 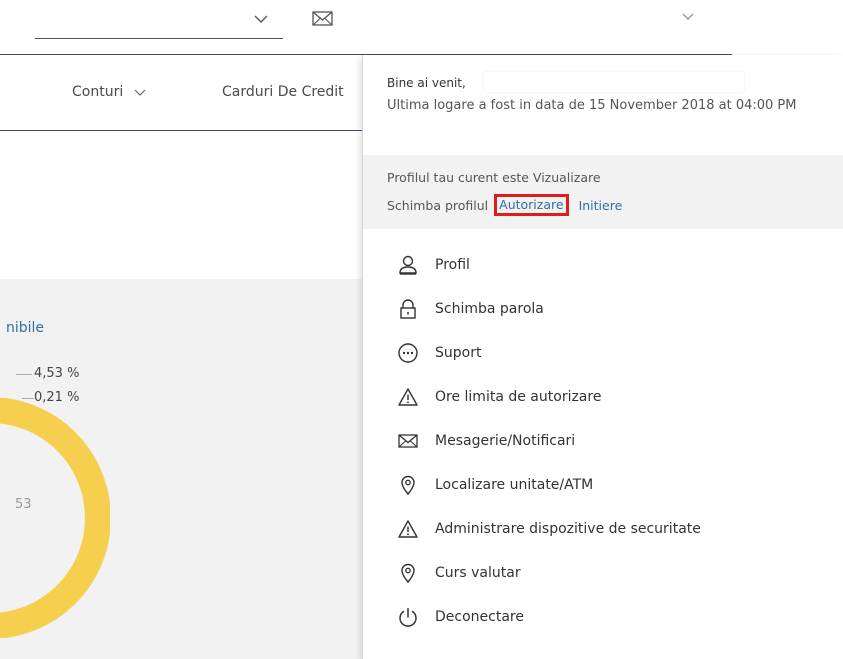 I want to click on menu-item-label: Ore limita de autorizare, so click(x=518, y=397).